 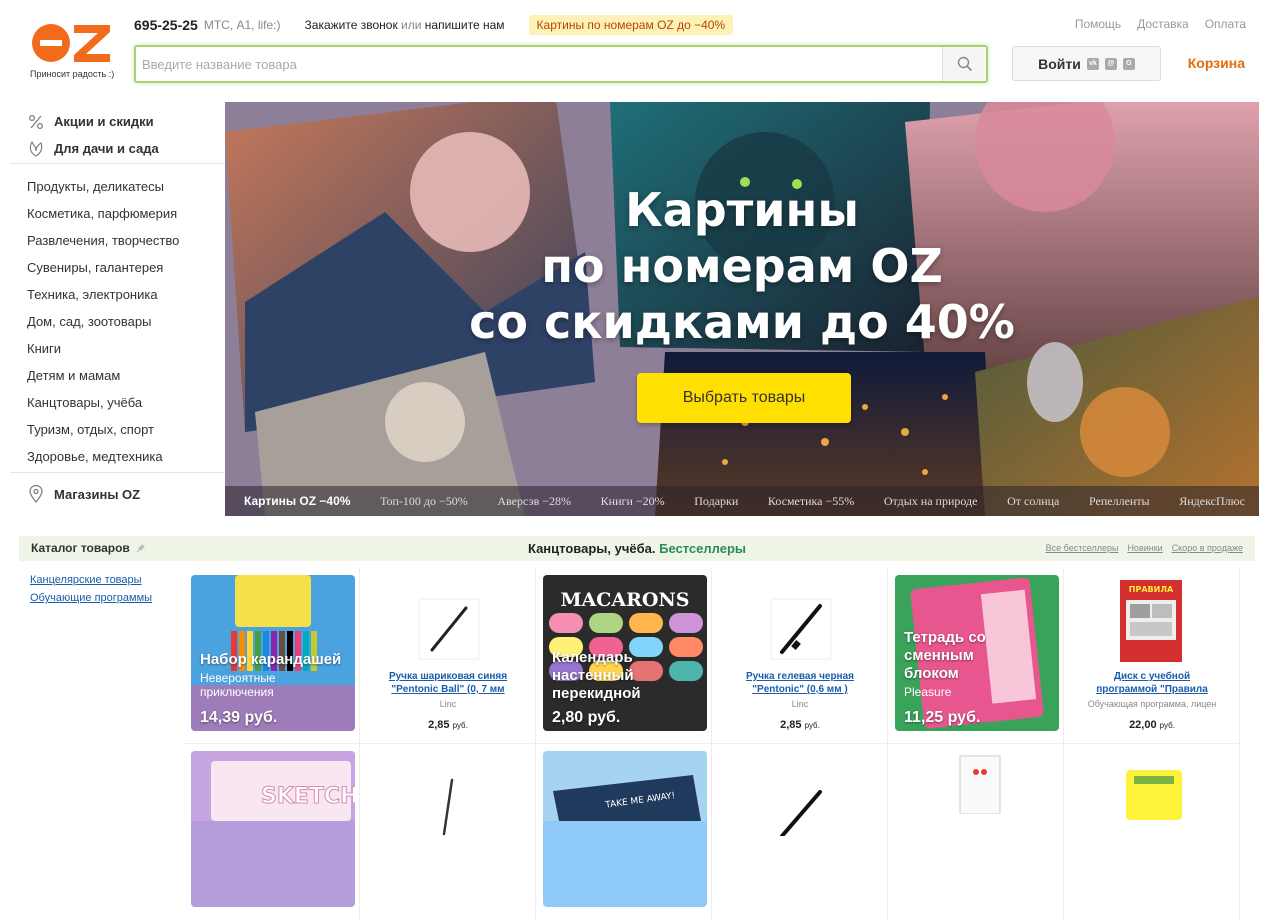 I want to click on banner-title-line: со скидками до 40%, so click(x=742, y=322).